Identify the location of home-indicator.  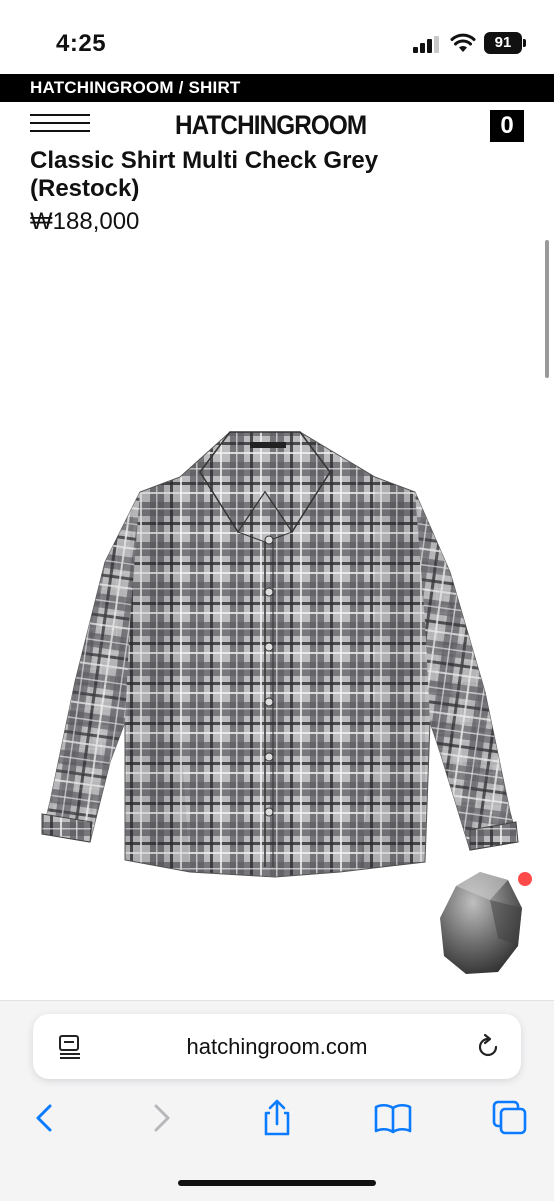
(277, 1183).